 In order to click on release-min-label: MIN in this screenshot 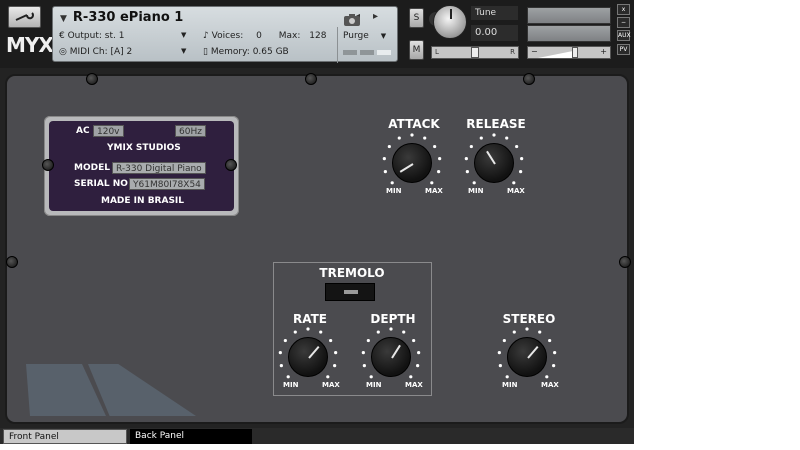, I will do `click(476, 191)`.